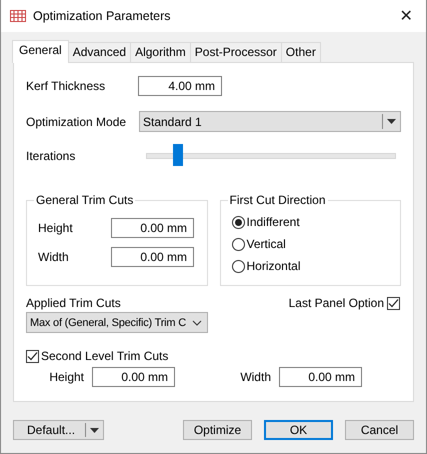 Image resolution: width=427 pixels, height=454 pixels. What do you see at coordinates (217, 430) in the screenshot?
I see `dialog-button: Optimize` at bounding box center [217, 430].